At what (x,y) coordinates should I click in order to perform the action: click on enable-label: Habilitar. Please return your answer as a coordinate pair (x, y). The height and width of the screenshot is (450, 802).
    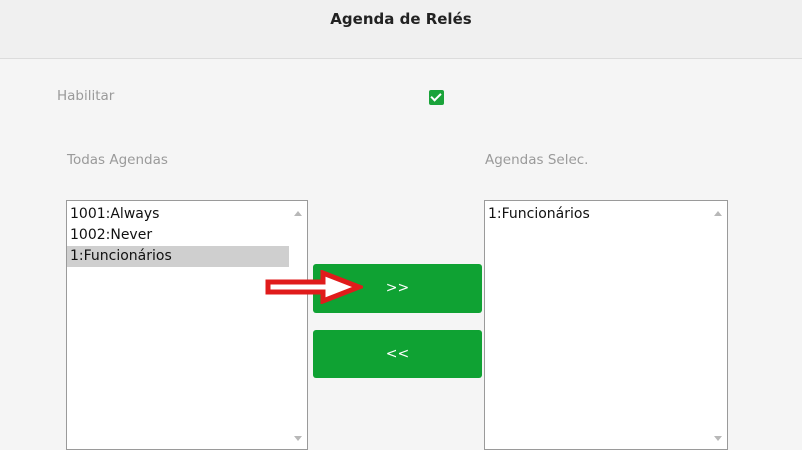
    Looking at the image, I should click on (86, 96).